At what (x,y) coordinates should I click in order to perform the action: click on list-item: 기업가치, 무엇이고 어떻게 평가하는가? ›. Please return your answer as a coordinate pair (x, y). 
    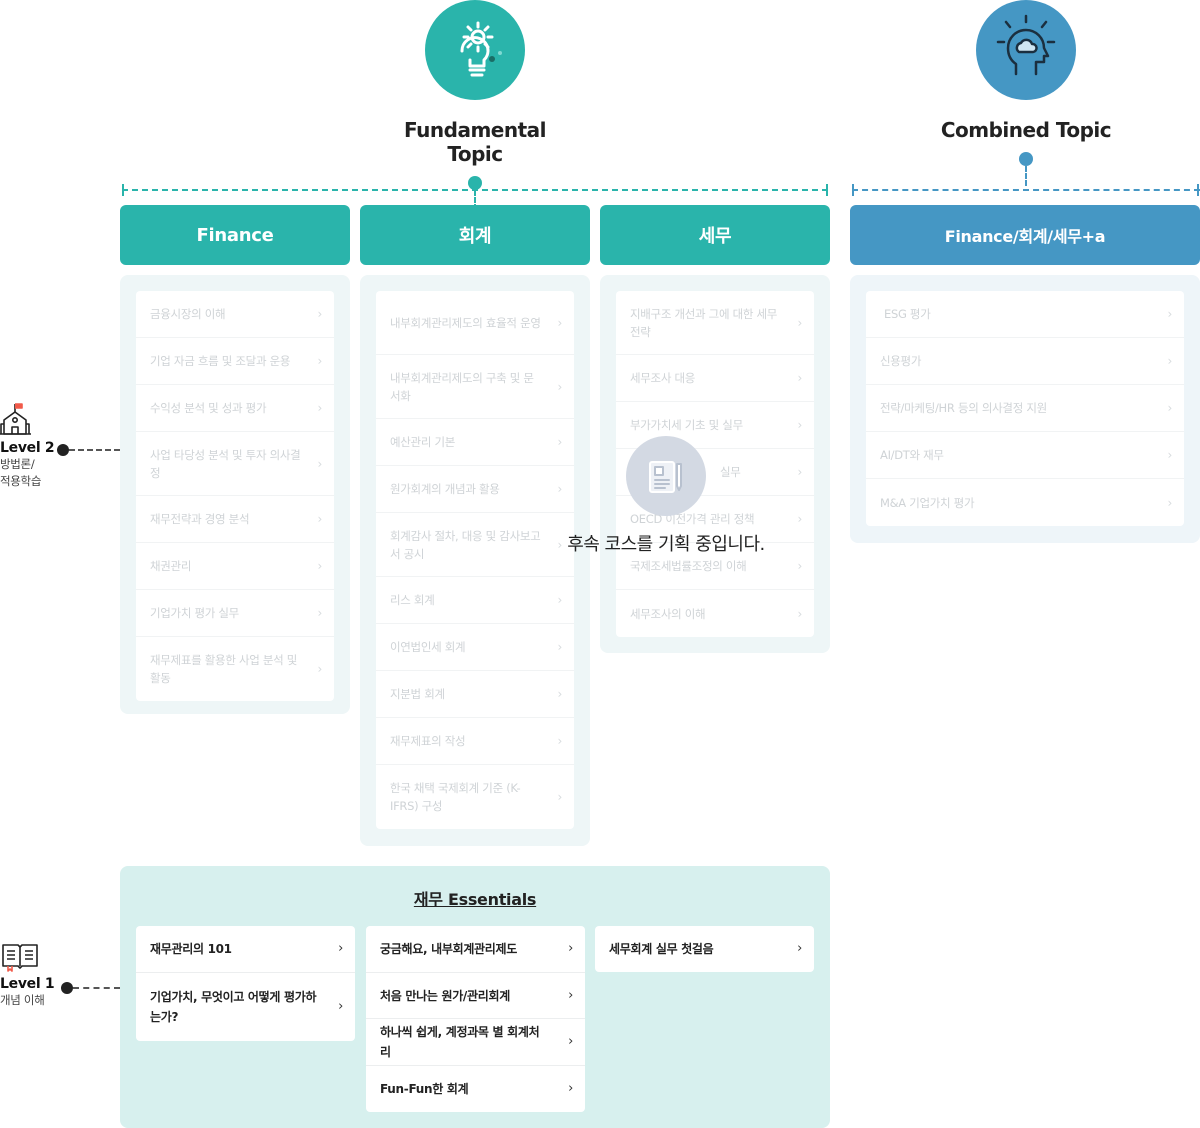
    Looking at the image, I should click on (245, 1007).